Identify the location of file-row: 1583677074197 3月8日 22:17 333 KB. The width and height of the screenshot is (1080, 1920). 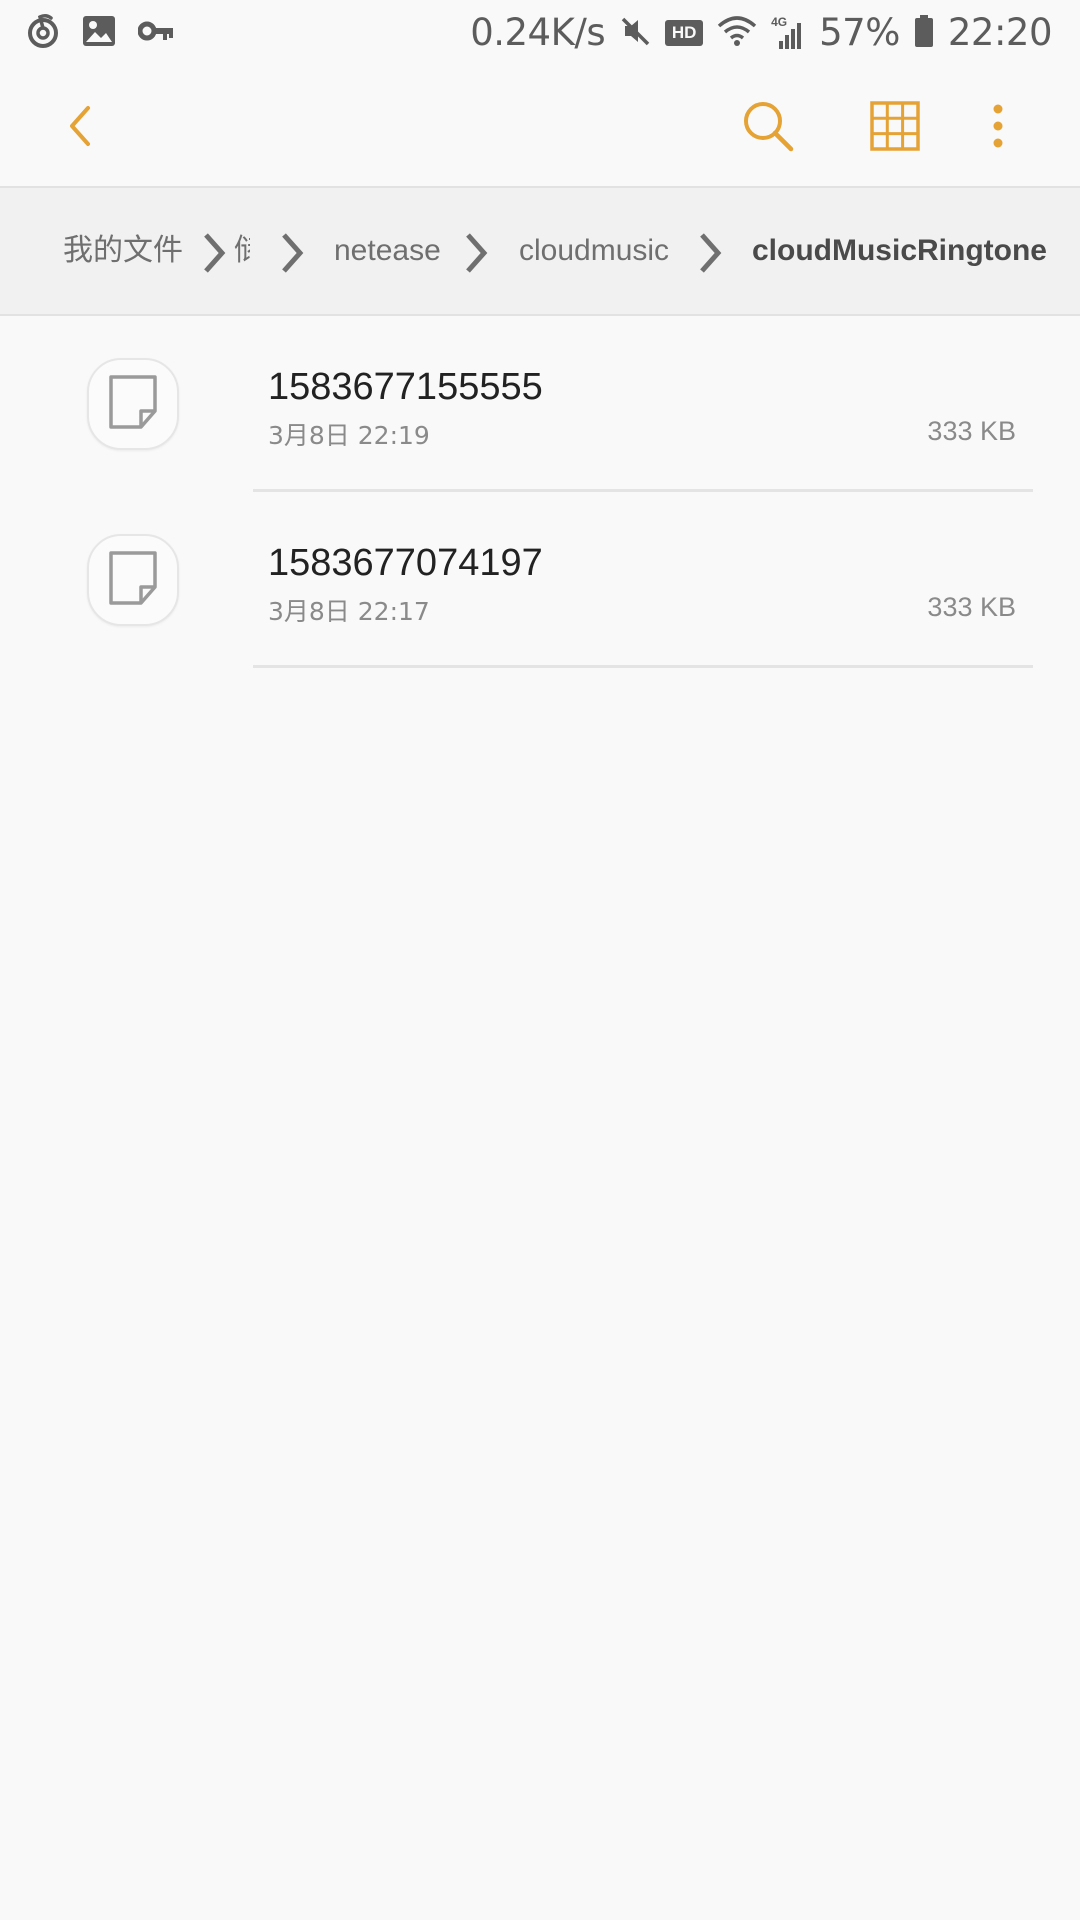
(540, 580).